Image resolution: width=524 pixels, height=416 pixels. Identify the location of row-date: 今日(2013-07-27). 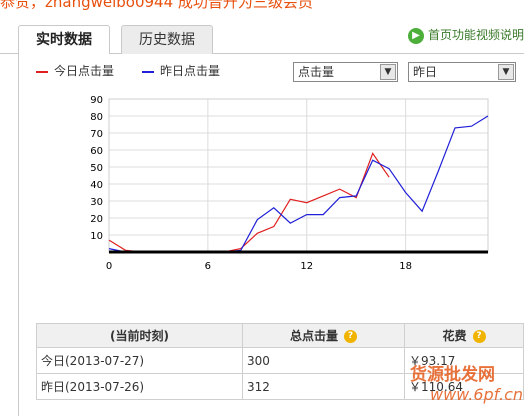
(139, 360).